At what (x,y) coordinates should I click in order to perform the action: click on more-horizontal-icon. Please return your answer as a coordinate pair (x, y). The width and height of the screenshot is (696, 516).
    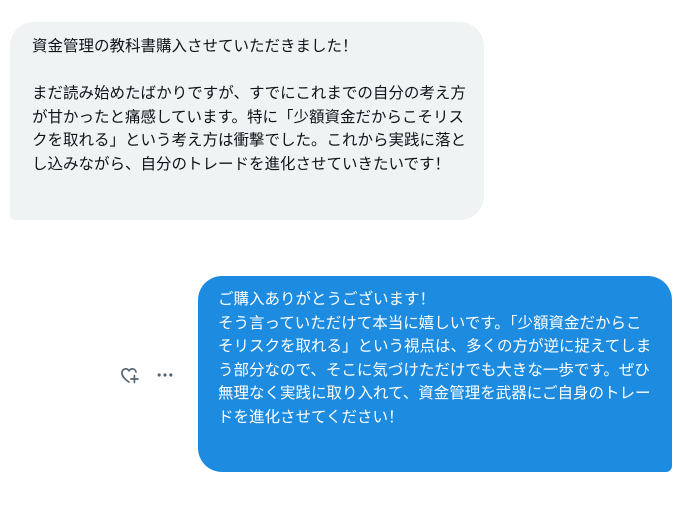
    Looking at the image, I should click on (165, 375).